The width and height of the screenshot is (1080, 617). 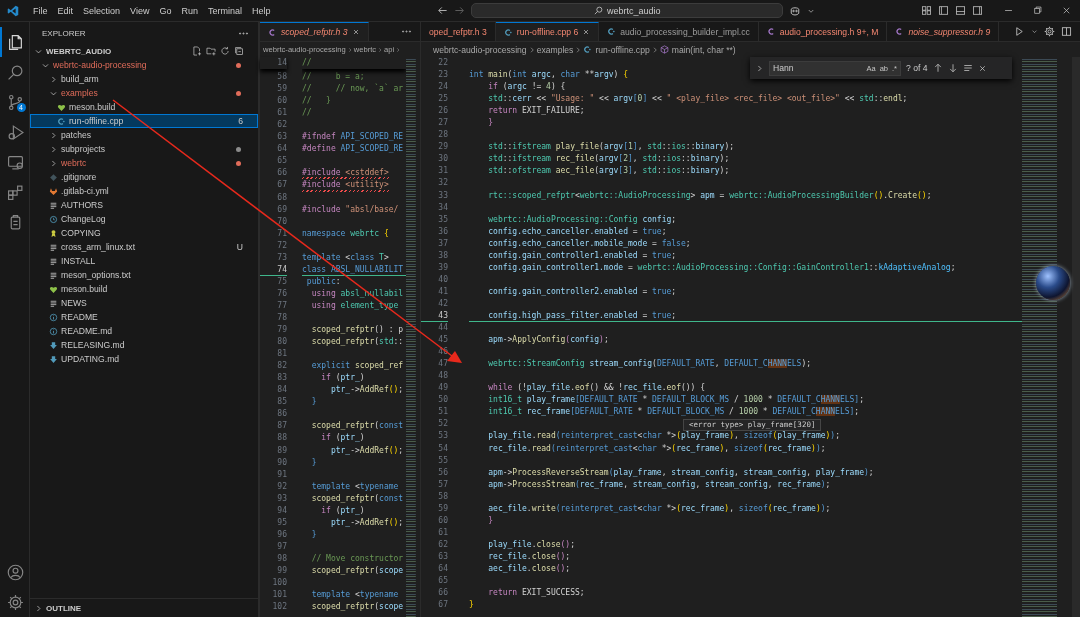 I want to click on tab: noise_suppressor.h 9, so click(x=943, y=31).